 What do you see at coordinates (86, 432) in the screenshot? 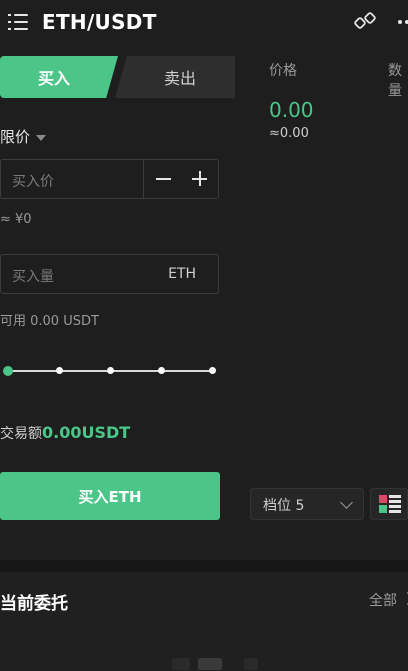
I see `trade-amount-value: 0.00USDT` at bounding box center [86, 432].